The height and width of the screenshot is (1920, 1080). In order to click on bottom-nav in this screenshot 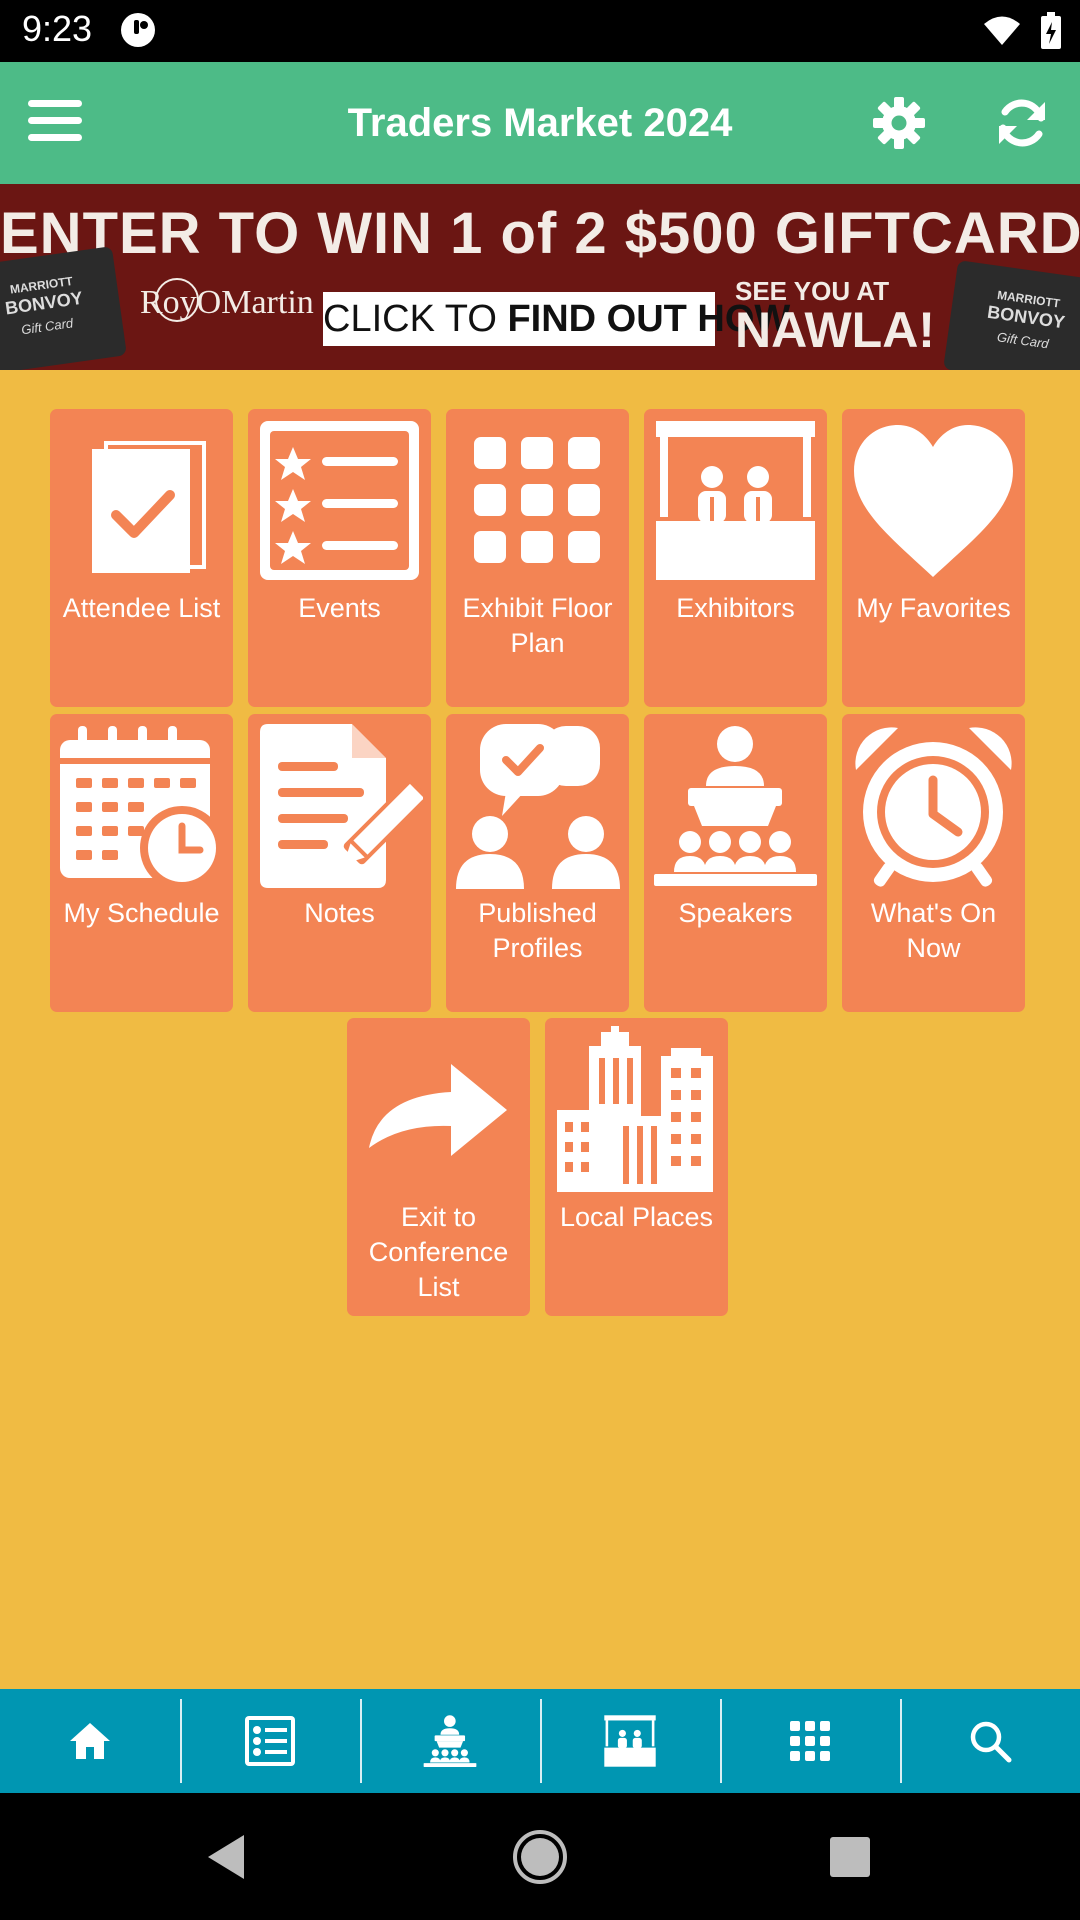, I will do `click(540, 1741)`.